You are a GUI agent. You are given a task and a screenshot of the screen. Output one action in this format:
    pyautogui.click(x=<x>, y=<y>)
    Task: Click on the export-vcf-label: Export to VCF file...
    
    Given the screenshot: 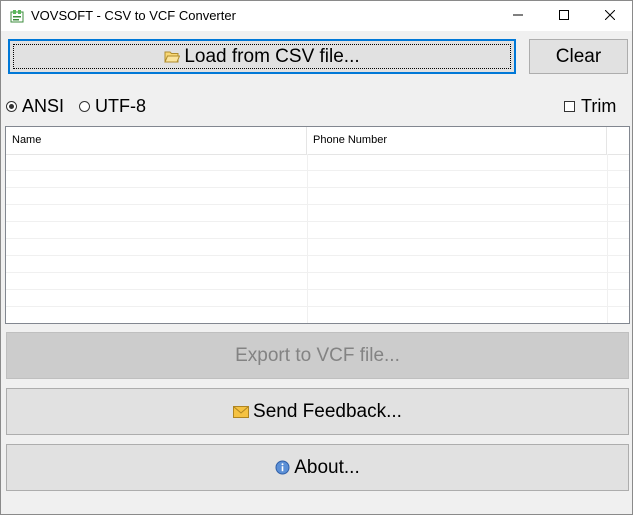 What is the action you would take?
    pyautogui.click(x=317, y=355)
    